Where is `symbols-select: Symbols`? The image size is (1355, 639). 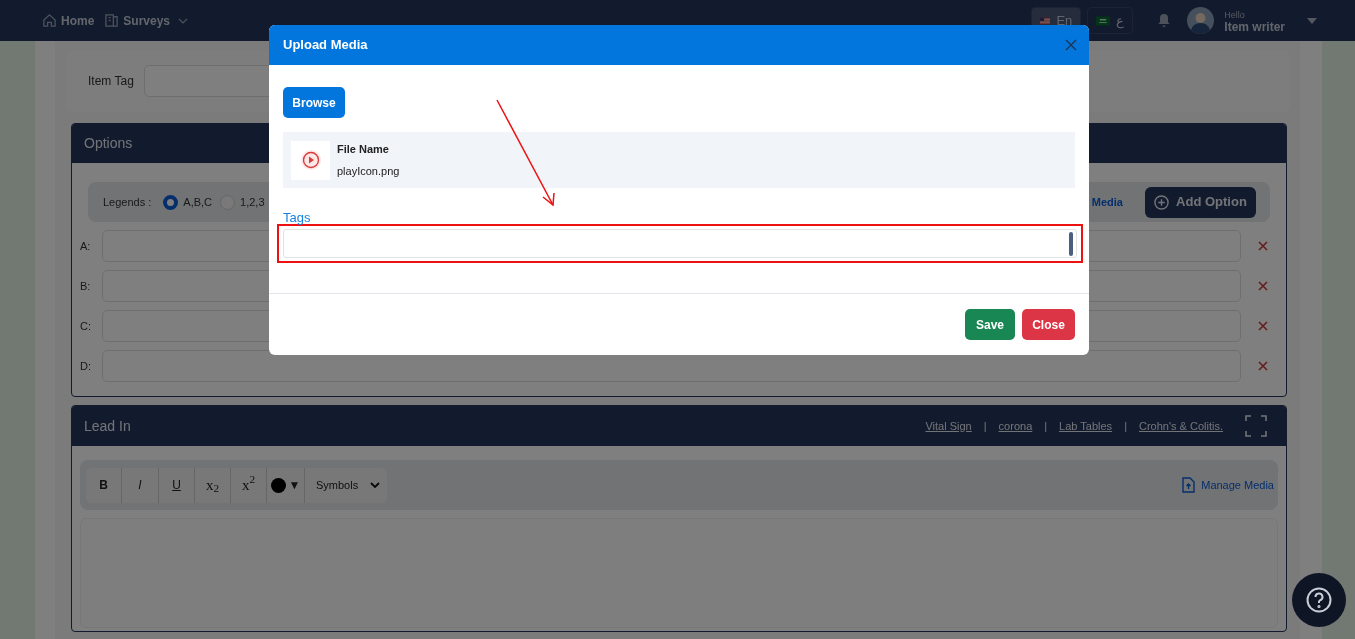 symbols-select: Symbols is located at coordinates (346, 485).